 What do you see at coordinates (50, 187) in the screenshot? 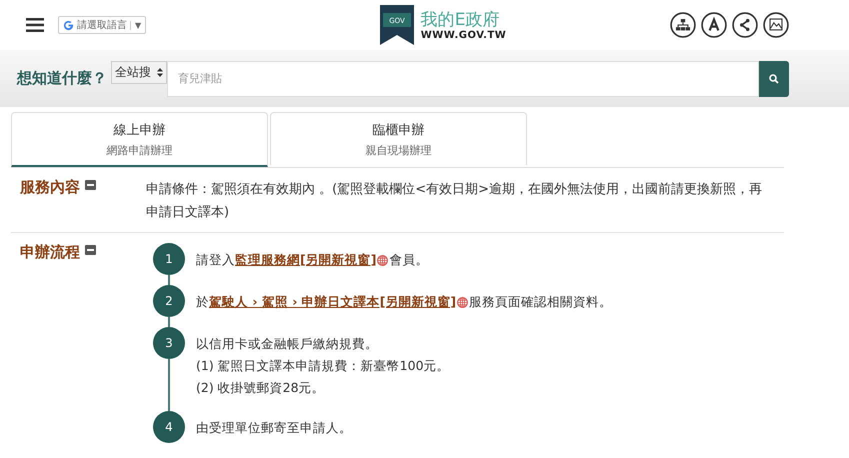
I see `section-heading: 服務內容` at bounding box center [50, 187].